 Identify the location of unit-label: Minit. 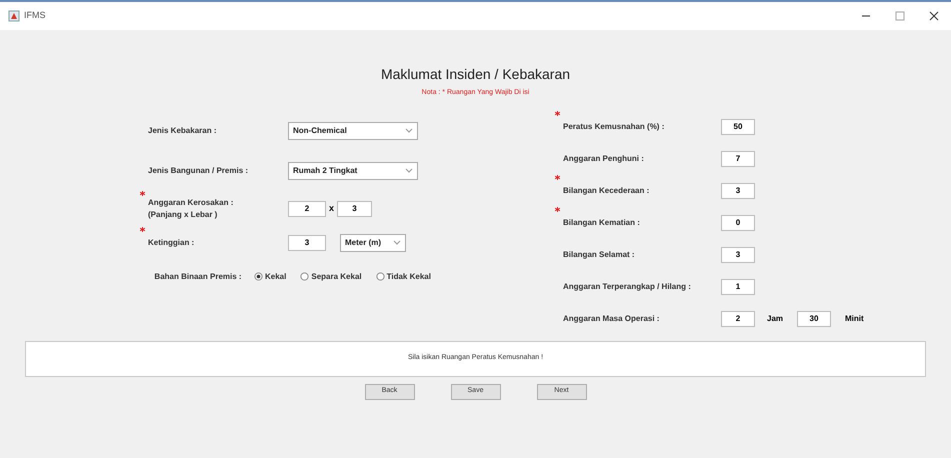
(854, 318).